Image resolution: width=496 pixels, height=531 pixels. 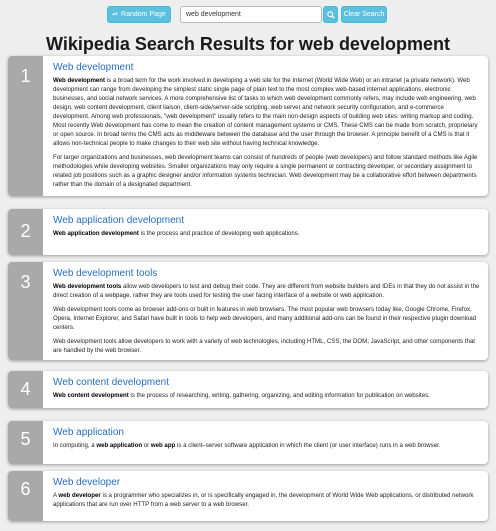 I want to click on result-number: 6, so click(x=25, y=496).